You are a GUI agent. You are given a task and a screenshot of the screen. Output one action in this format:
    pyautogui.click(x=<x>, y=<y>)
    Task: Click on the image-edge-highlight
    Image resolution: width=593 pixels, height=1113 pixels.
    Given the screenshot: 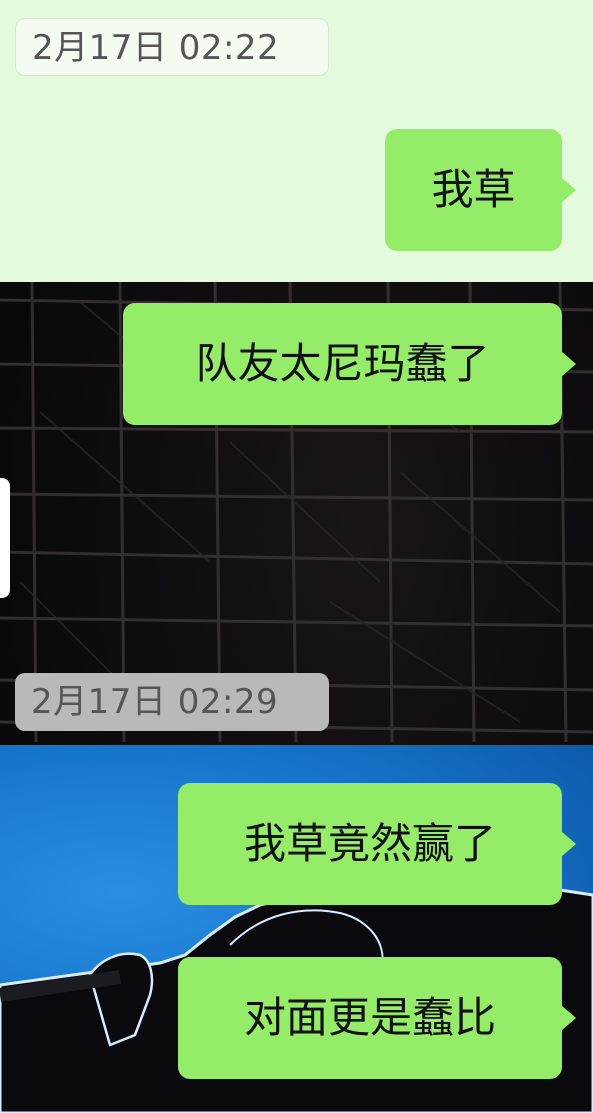 What is the action you would take?
    pyautogui.click(x=5, y=538)
    